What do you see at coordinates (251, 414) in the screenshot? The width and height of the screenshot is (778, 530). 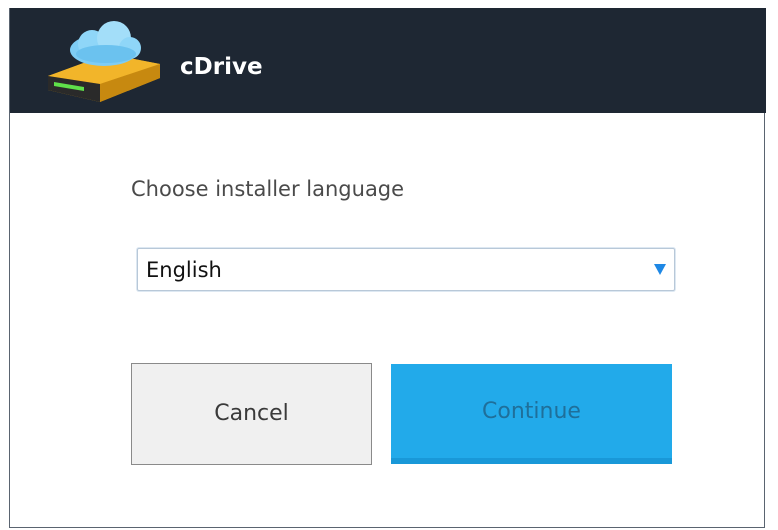 I see `cancel-button: Cancel` at bounding box center [251, 414].